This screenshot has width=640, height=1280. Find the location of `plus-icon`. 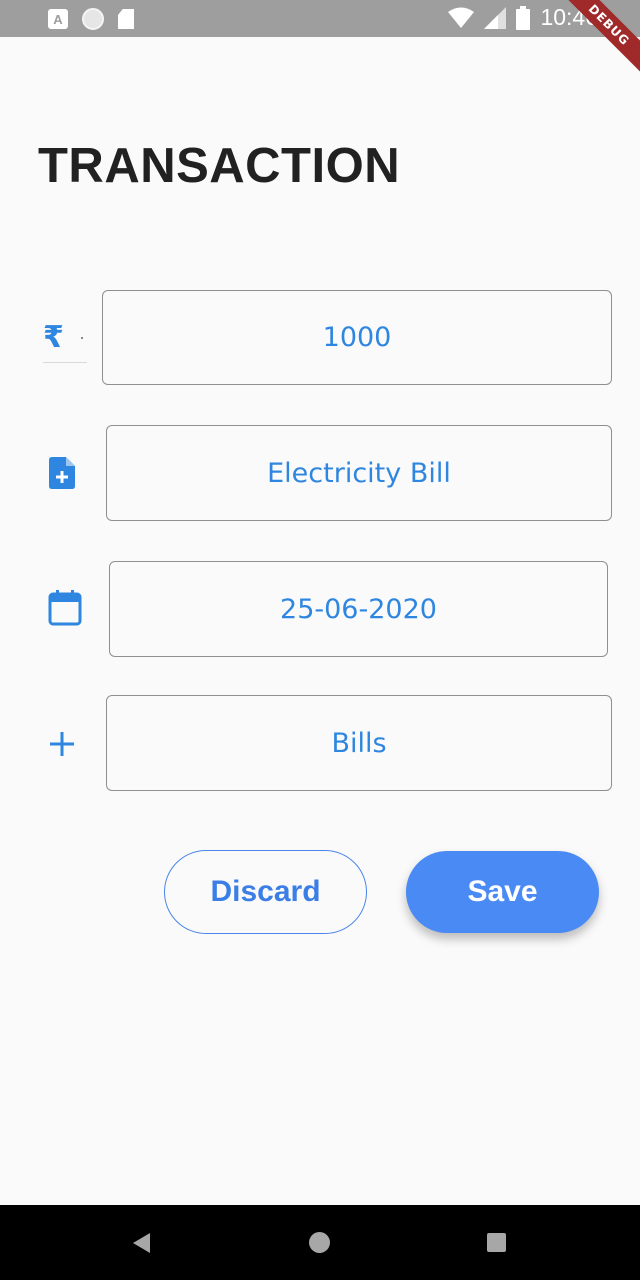

plus-icon is located at coordinates (62, 744).